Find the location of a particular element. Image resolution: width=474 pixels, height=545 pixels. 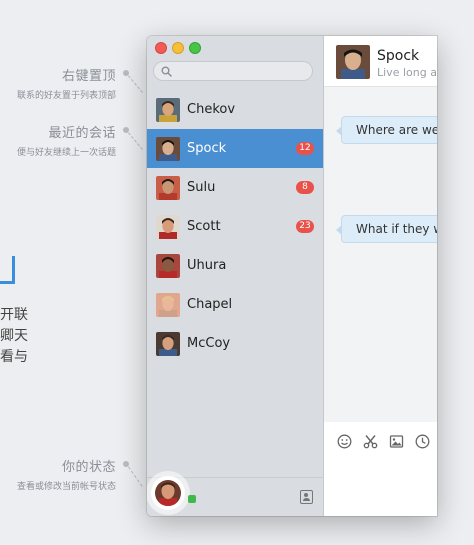

message-input is located at coordinates (380, 486).